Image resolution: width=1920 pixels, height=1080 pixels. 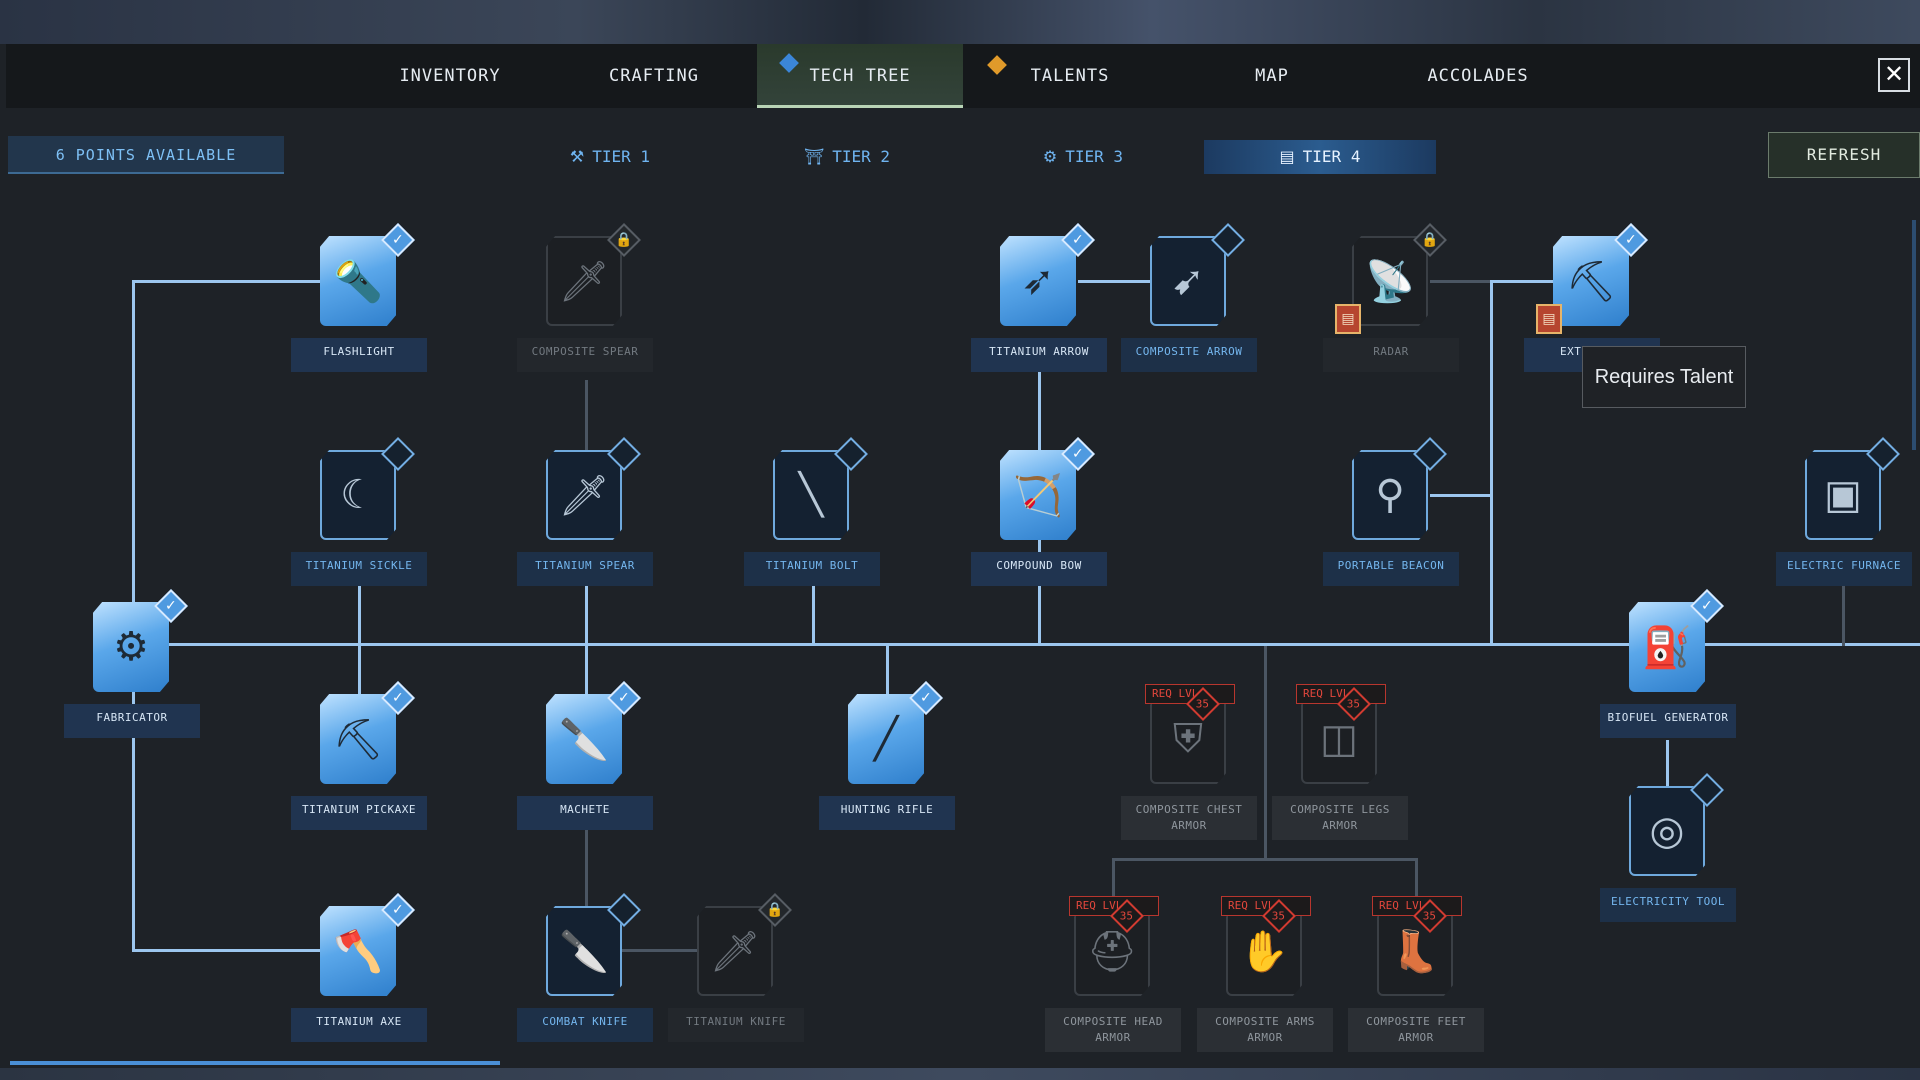 I want to click on tier-label: TIER 1, so click(x=621, y=156).